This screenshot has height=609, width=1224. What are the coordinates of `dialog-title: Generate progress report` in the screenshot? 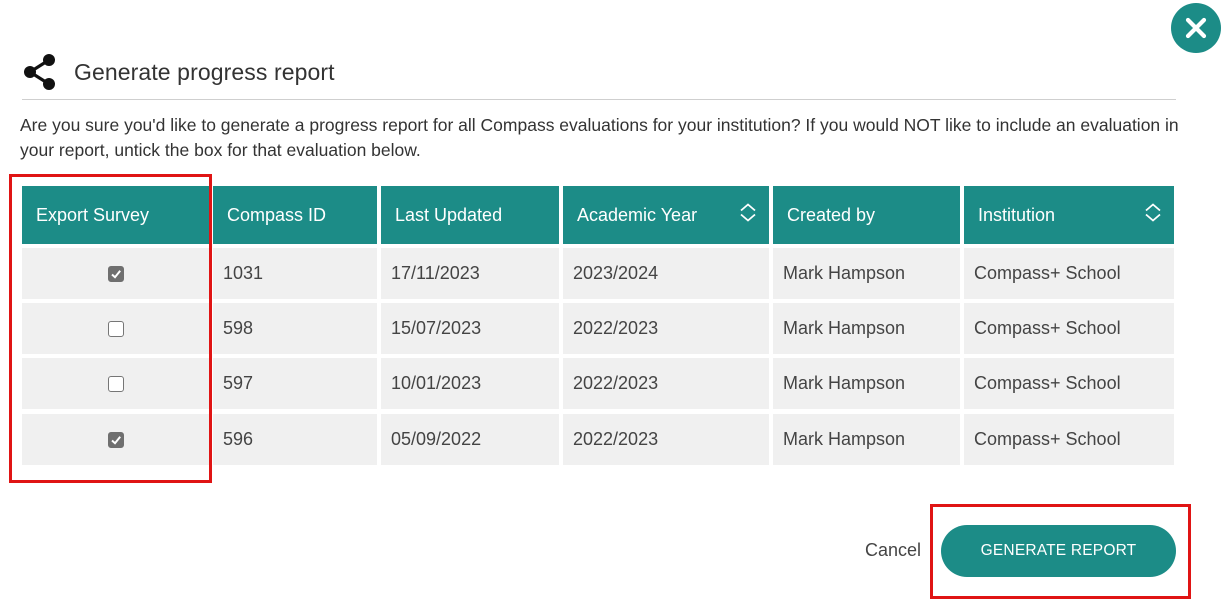 It's located at (204, 71).